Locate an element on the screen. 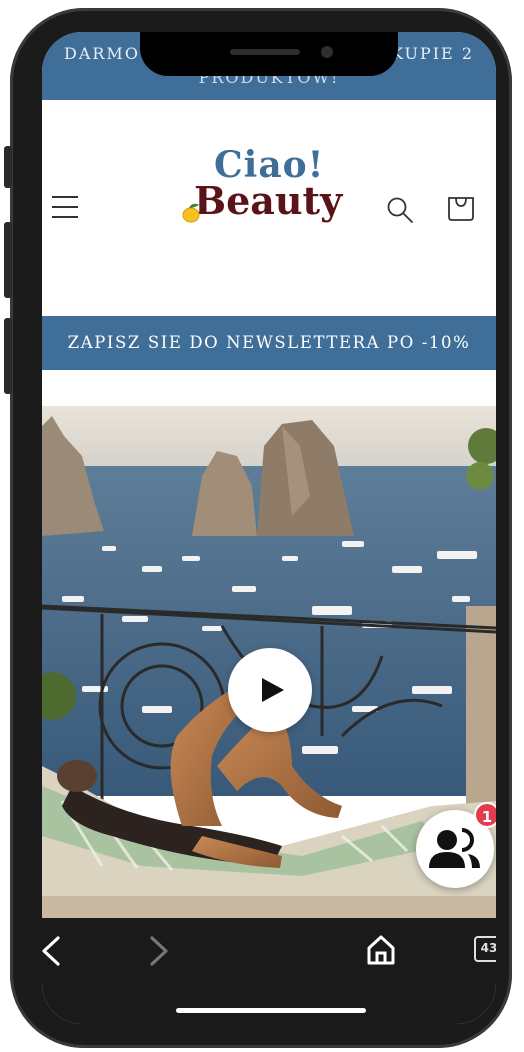 This screenshot has width=524, height=1052. chevron-right-icon is located at coordinates (159, 951).